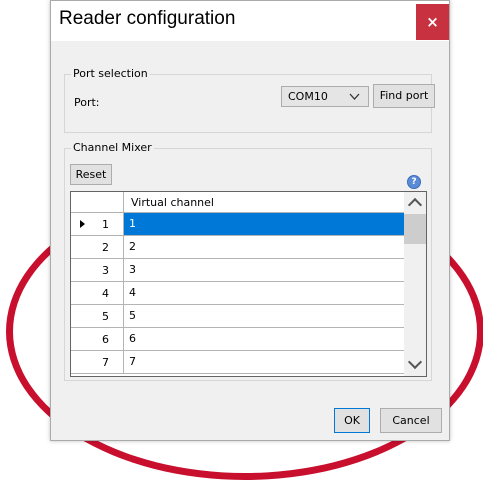 This screenshot has height=485, width=483. I want to click on table-row: 2 2, so click(237, 247).